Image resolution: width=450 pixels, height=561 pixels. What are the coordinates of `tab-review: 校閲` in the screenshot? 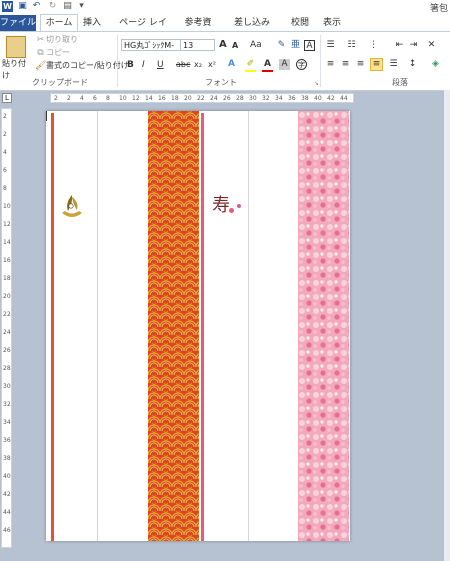 It's located at (300, 23).